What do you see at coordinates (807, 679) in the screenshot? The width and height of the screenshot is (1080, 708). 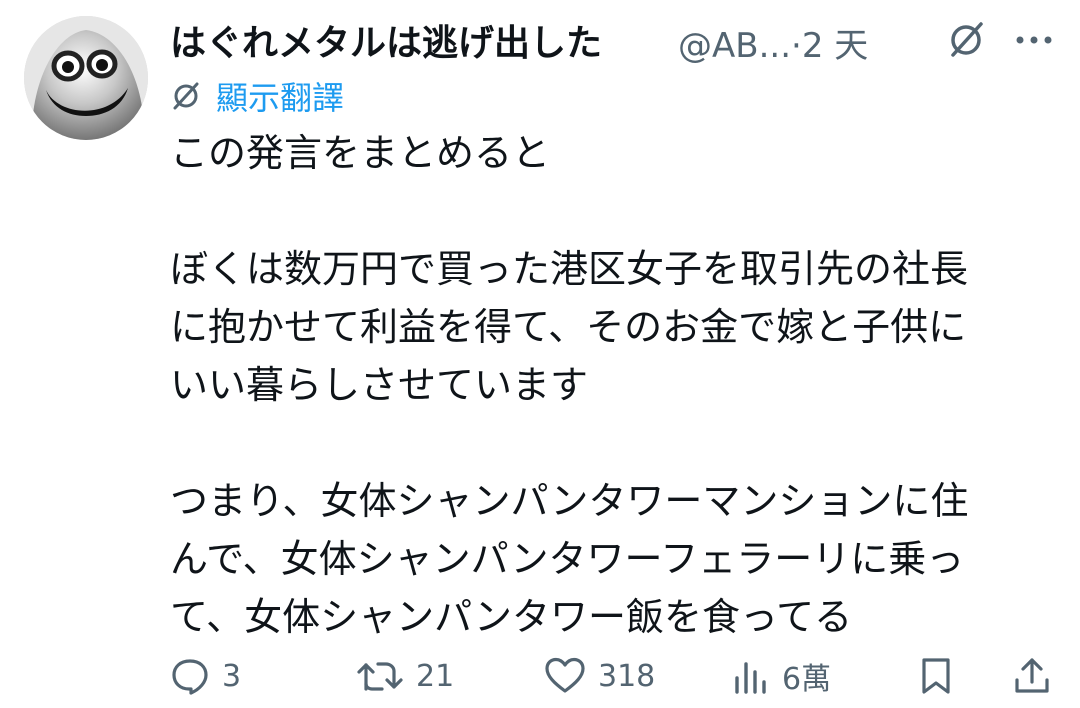 I see `view-count: 6萬` at bounding box center [807, 679].